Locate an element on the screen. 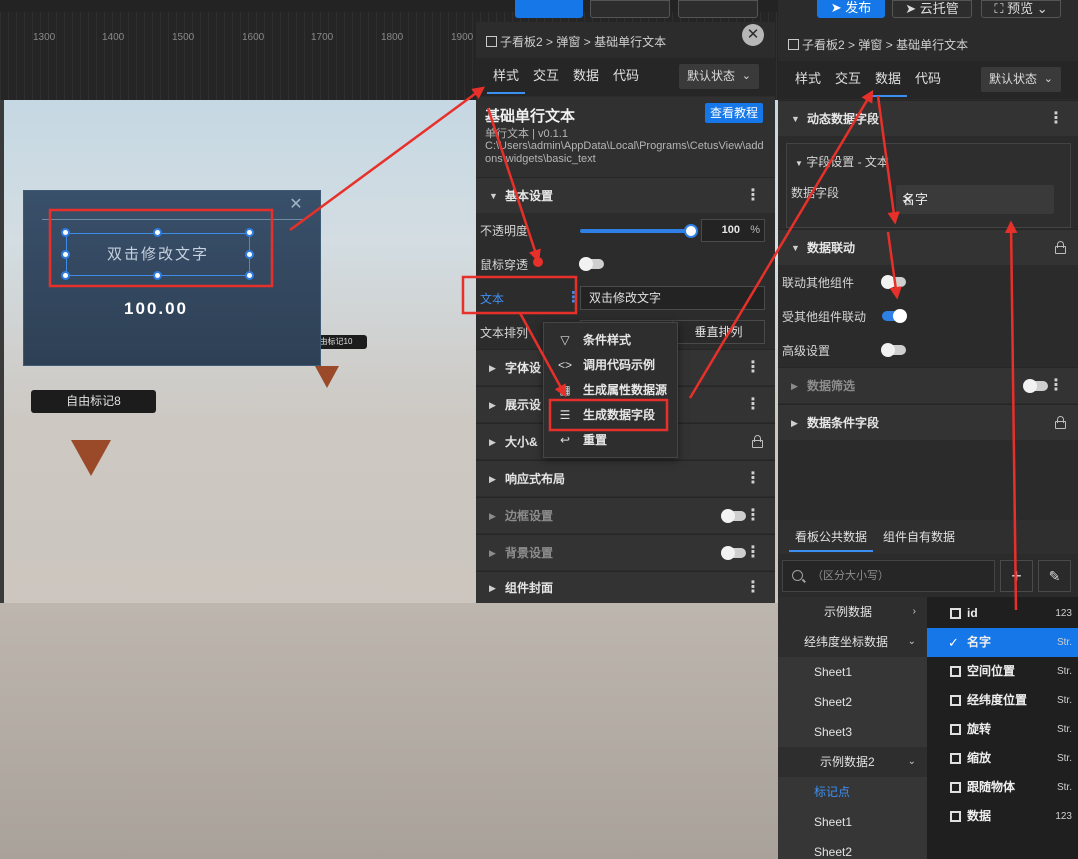 This screenshot has width=1078, height=859. field-row: 空间位置 Str. is located at coordinates (1002, 671).